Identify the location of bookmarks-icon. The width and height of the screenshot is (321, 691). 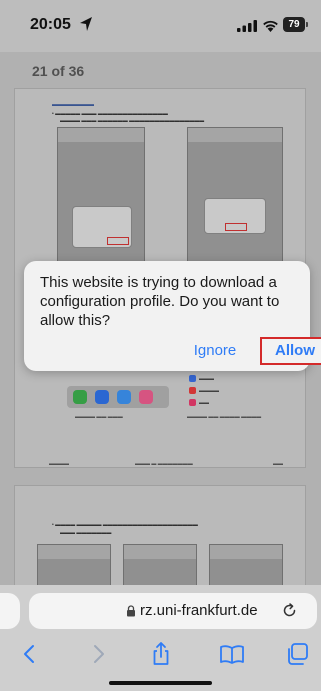
(232, 654).